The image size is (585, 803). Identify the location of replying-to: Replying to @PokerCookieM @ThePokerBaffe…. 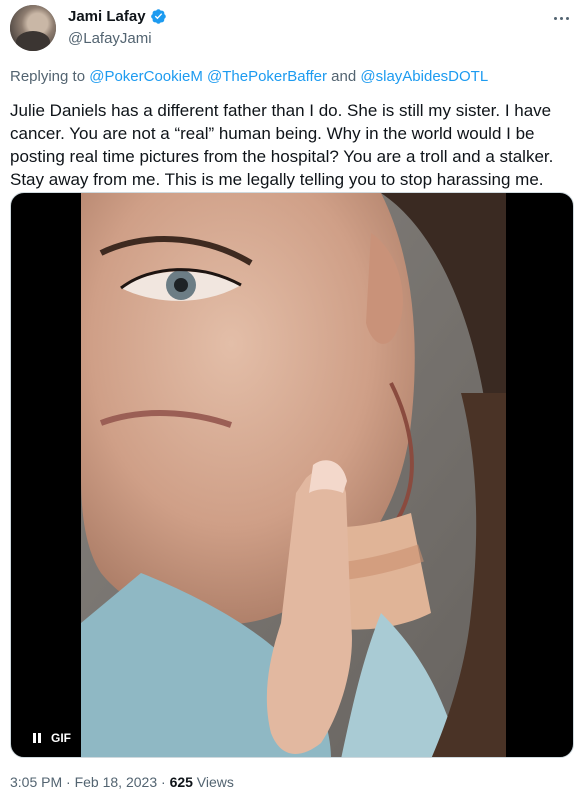
(249, 76).